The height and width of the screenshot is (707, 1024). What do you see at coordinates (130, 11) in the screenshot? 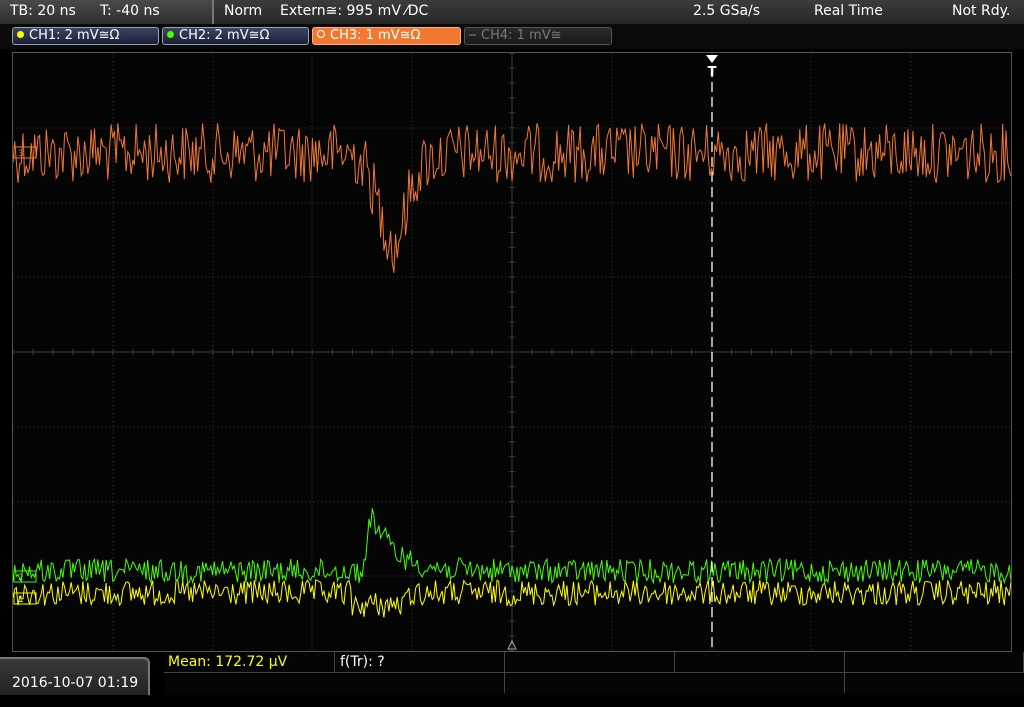
I see `trigger-time-readout: T: -40 ns` at bounding box center [130, 11].